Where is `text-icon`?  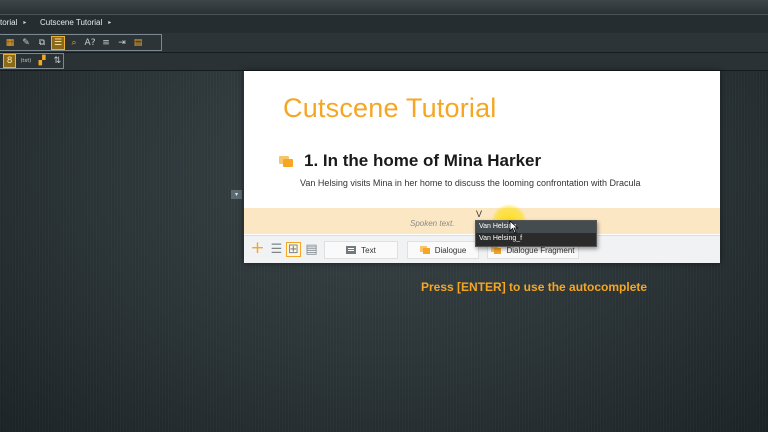 text-icon is located at coordinates (351, 250).